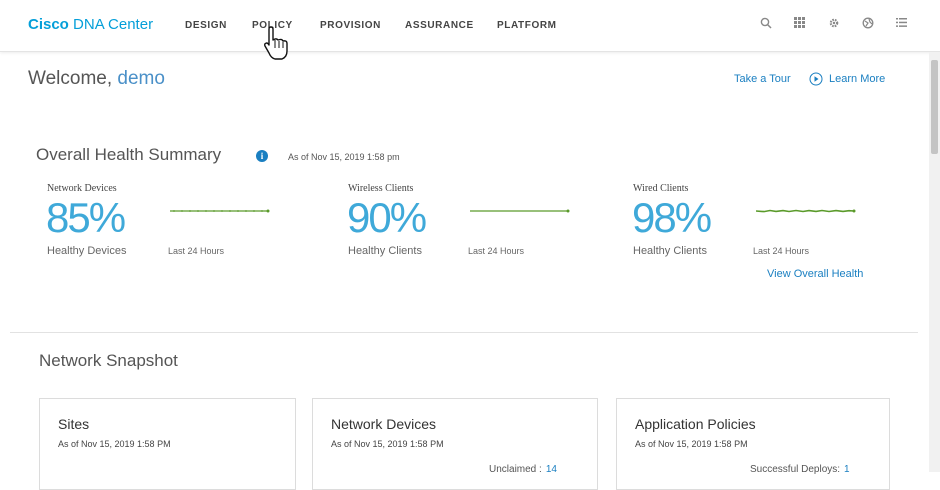 This screenshot has height=490, width=940. I want to click on metric-percent-wired-clients: 98%, so click(672, 218).